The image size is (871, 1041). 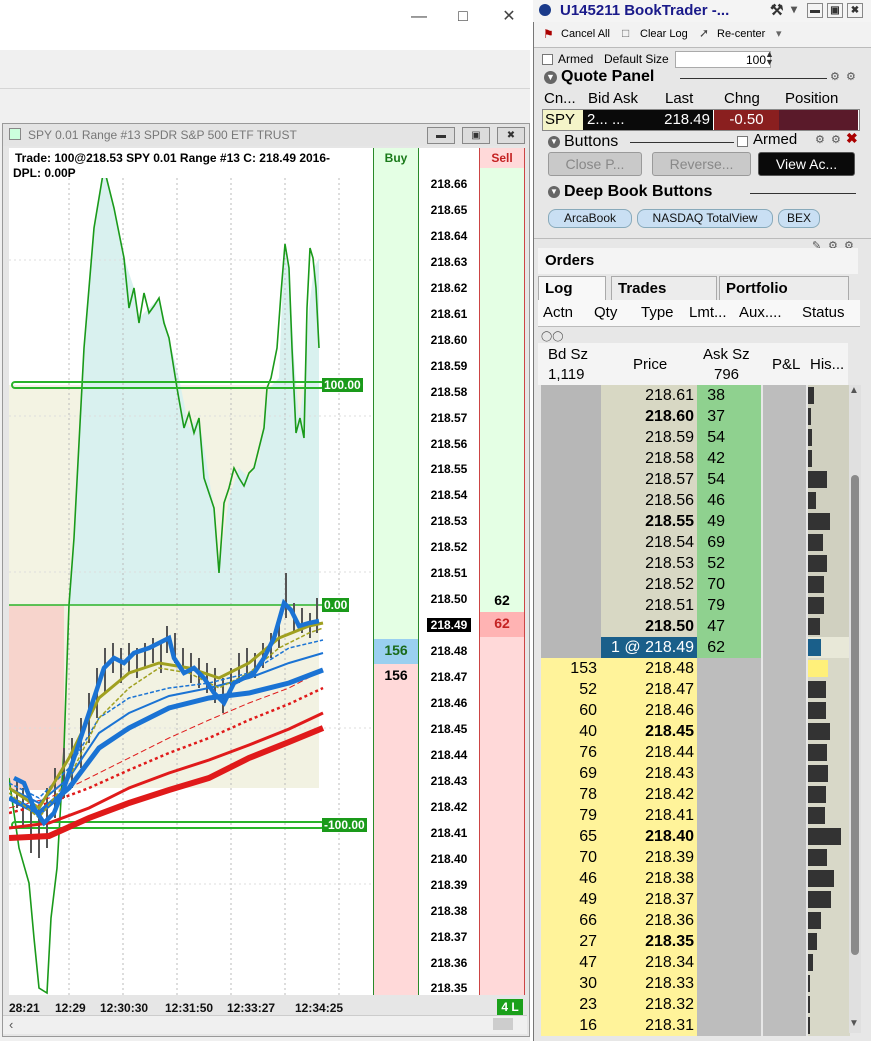 I want to click on bex-button: BEX, so click(x=799, y=218).